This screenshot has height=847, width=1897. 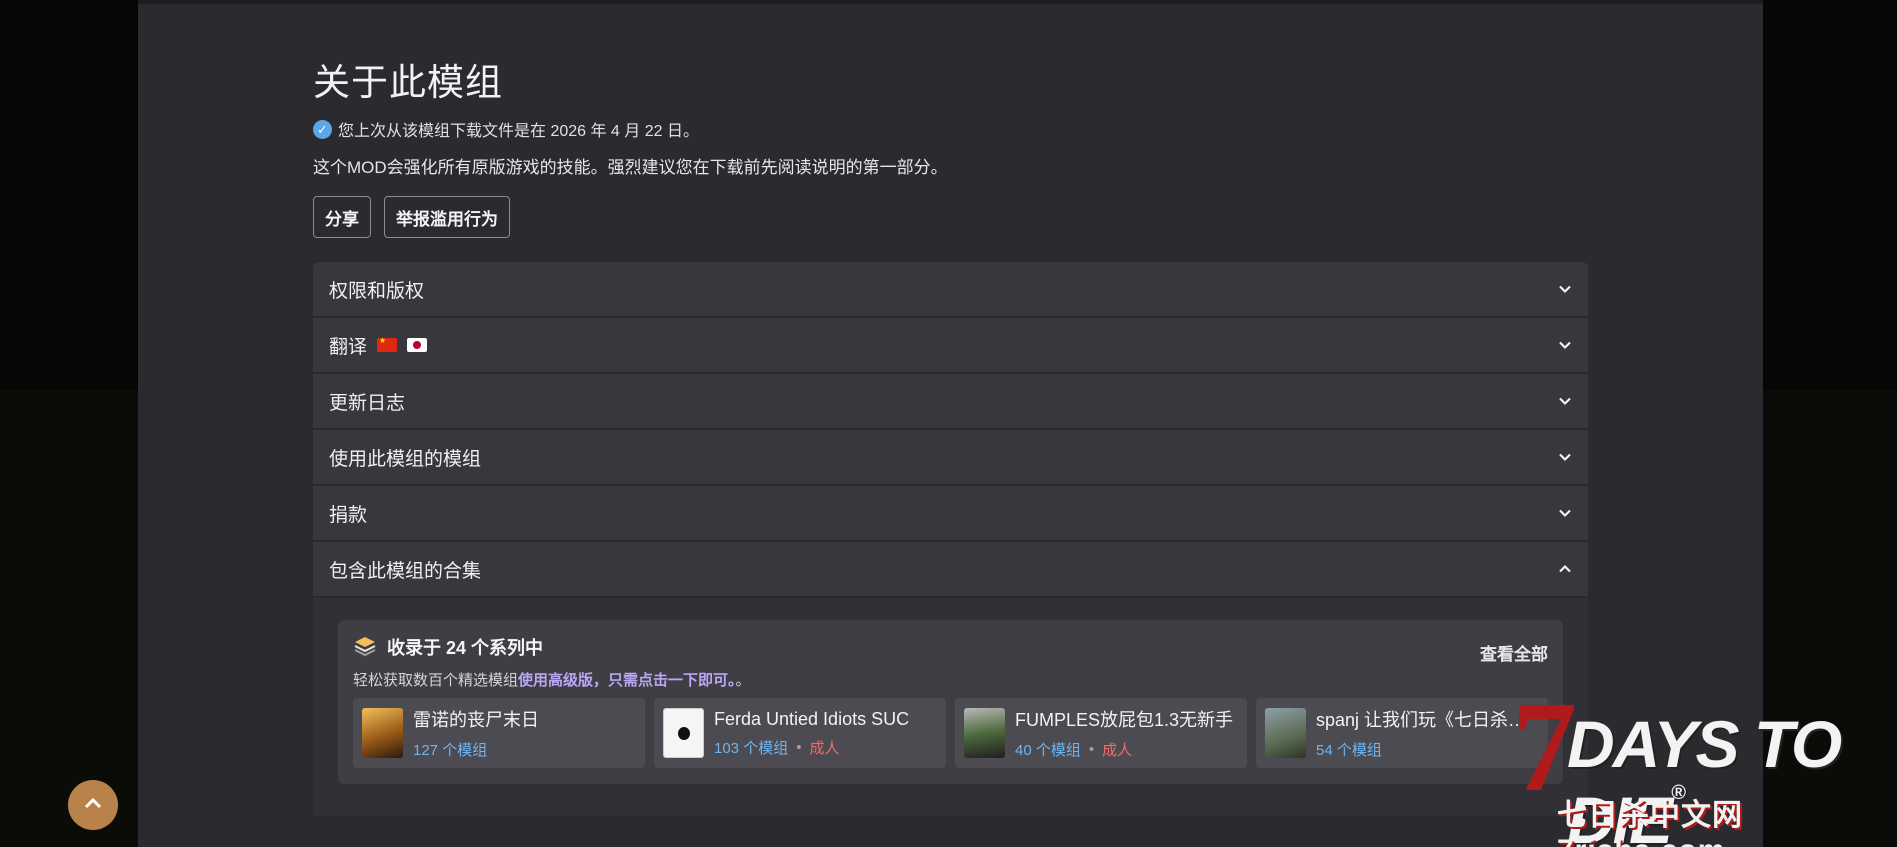 I want to click on 7dtd-watermark-logo: 7 DAYS TO DIE® 七日杀中文网7risha.com, so click(x=1702, y=761).